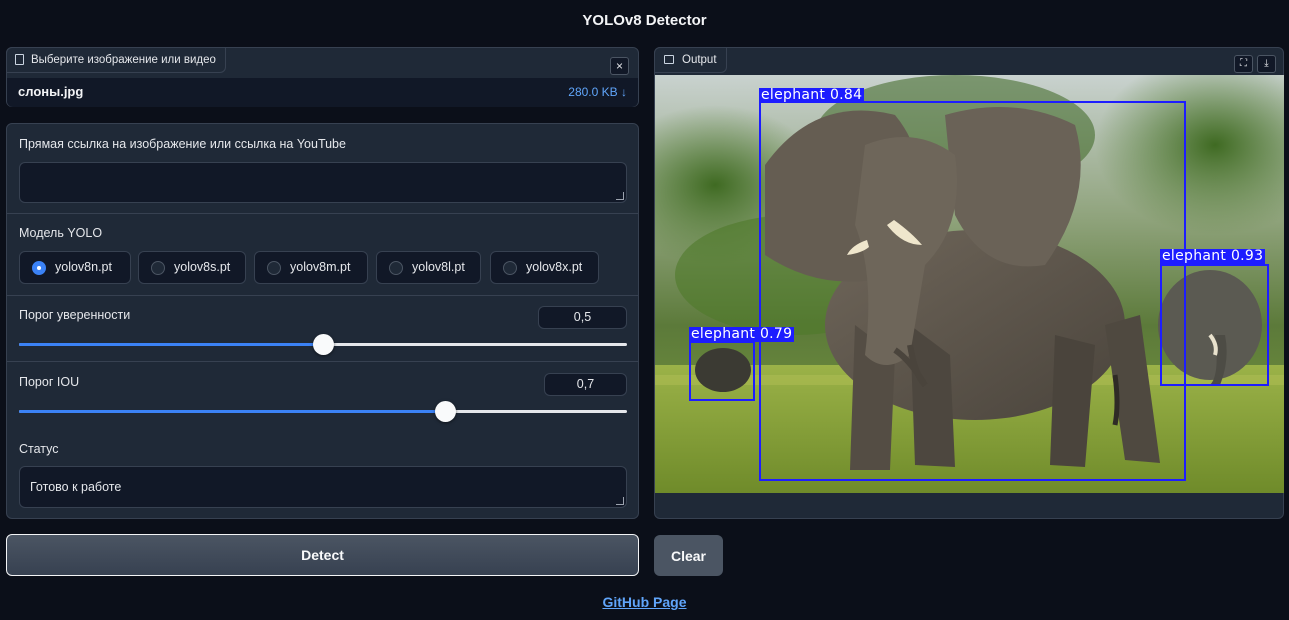 The width and height of the screenshot is (1289, 620). What do you see at coordinates (323, 182) in the screenshot?
I see `url-input` at bounding box center [323, 182].